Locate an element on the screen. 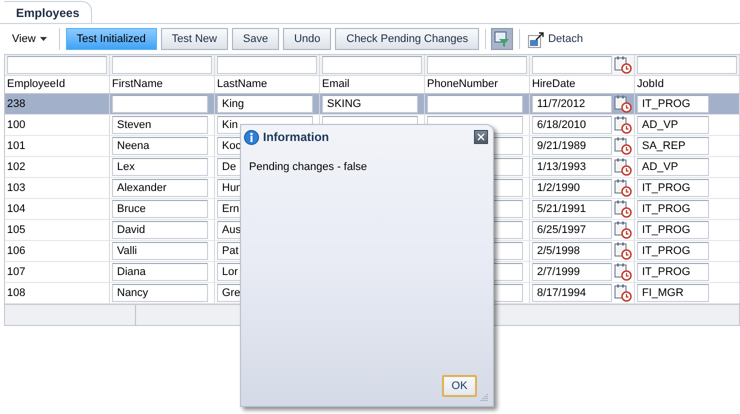 Image resolution: width=740 pixels, height=414 pixels. dialog-title: Information is located at coordinates (296, 137).